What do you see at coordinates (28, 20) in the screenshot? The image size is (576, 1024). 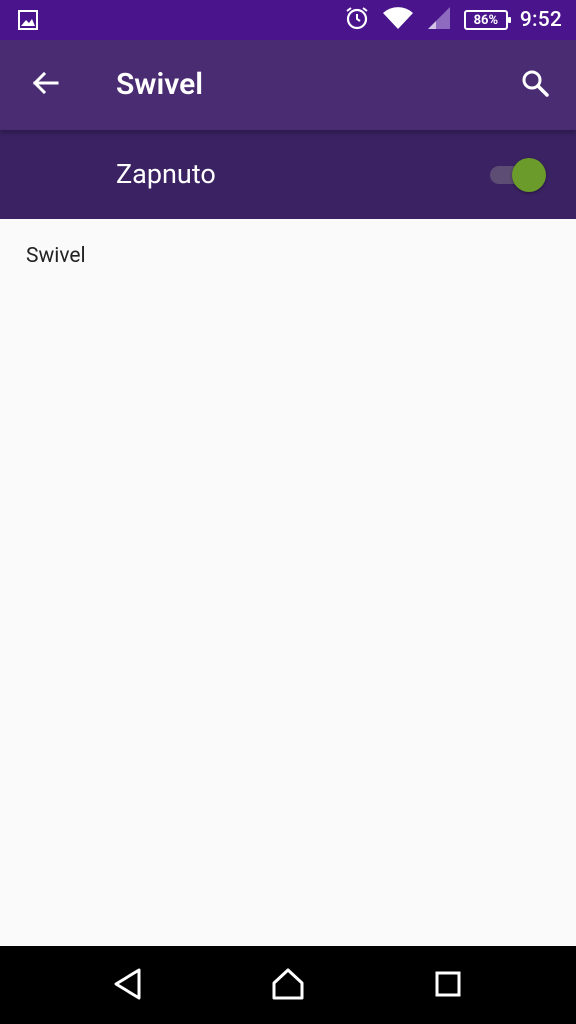 I see `gallery-icon` at bounding box center [28, 20].